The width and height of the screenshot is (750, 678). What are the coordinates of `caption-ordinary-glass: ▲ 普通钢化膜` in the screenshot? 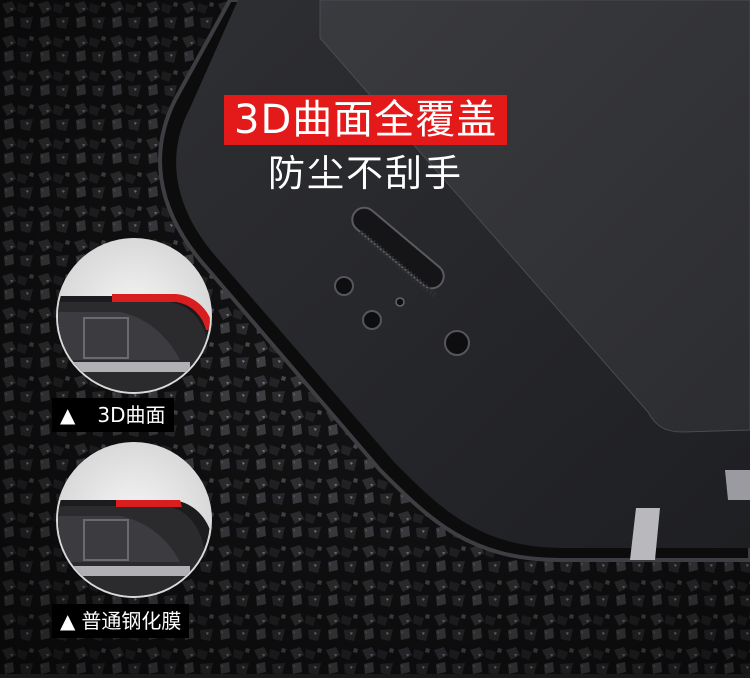 It's located at (121, 621).